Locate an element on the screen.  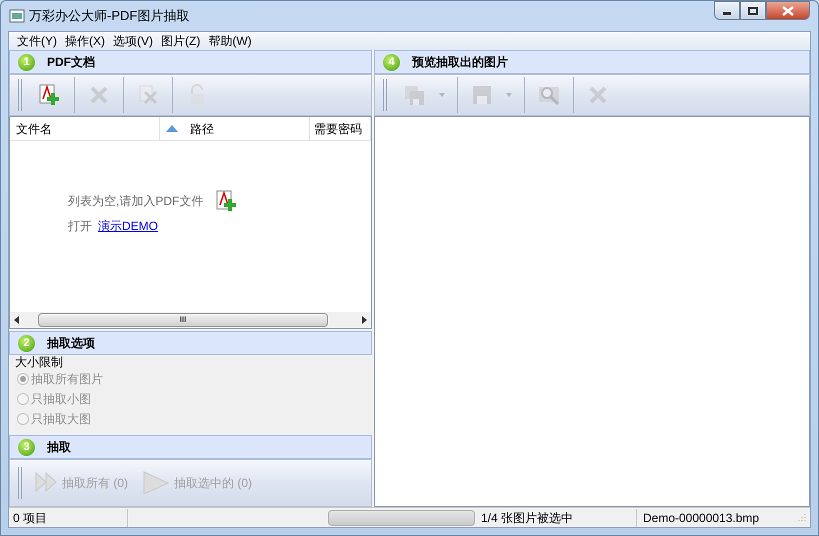
maximize-icon is located at coordinates (753, 10).